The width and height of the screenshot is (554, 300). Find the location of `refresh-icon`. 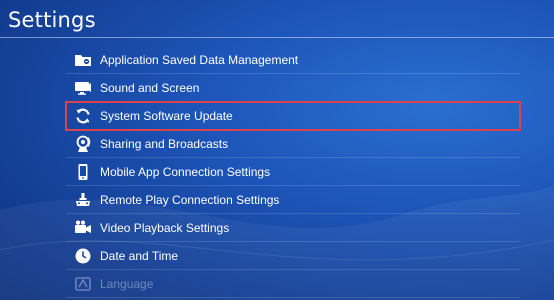

refresh-icon is located at coordinates (83, 116).